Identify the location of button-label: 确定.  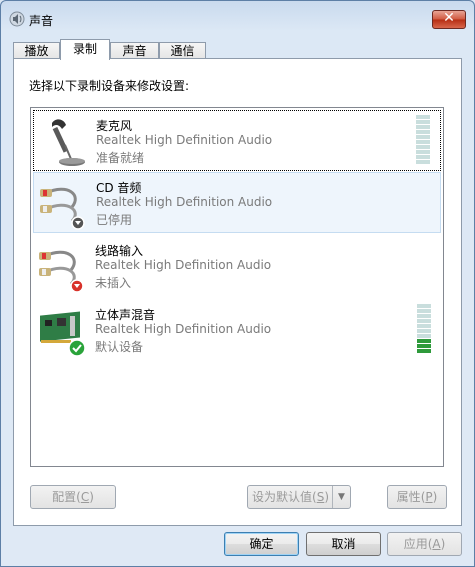
(261, 544).